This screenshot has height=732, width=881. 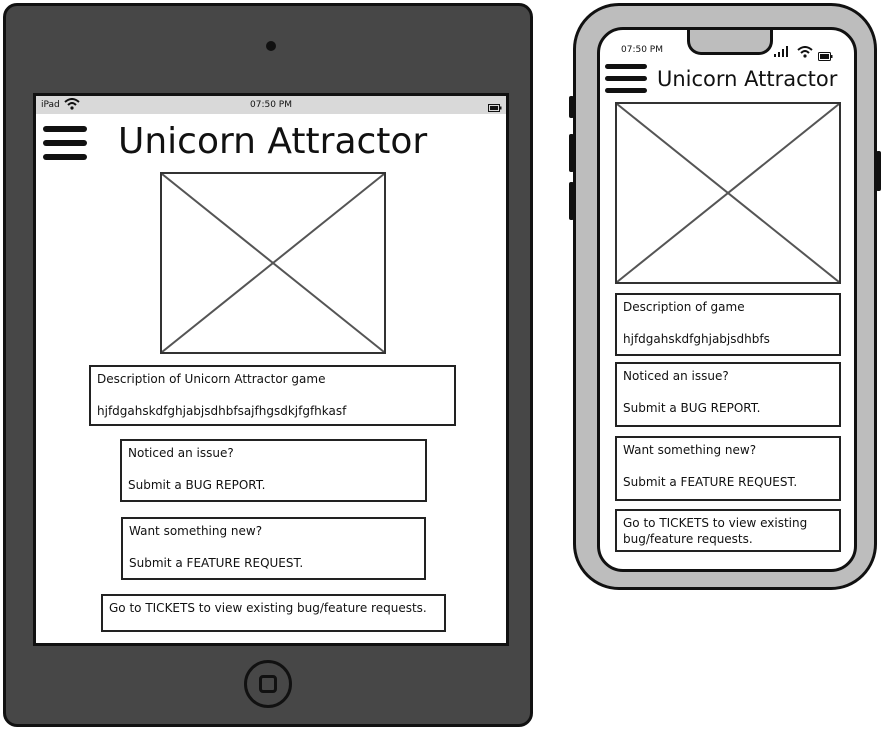 I want to click on side-button, so click(x=571, y=107).